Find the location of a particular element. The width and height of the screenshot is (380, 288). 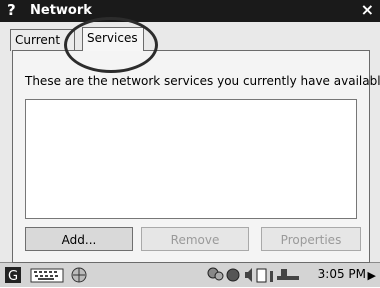

taskbar: G 3:05 PM ▶ is located at coordinates (190, 274).